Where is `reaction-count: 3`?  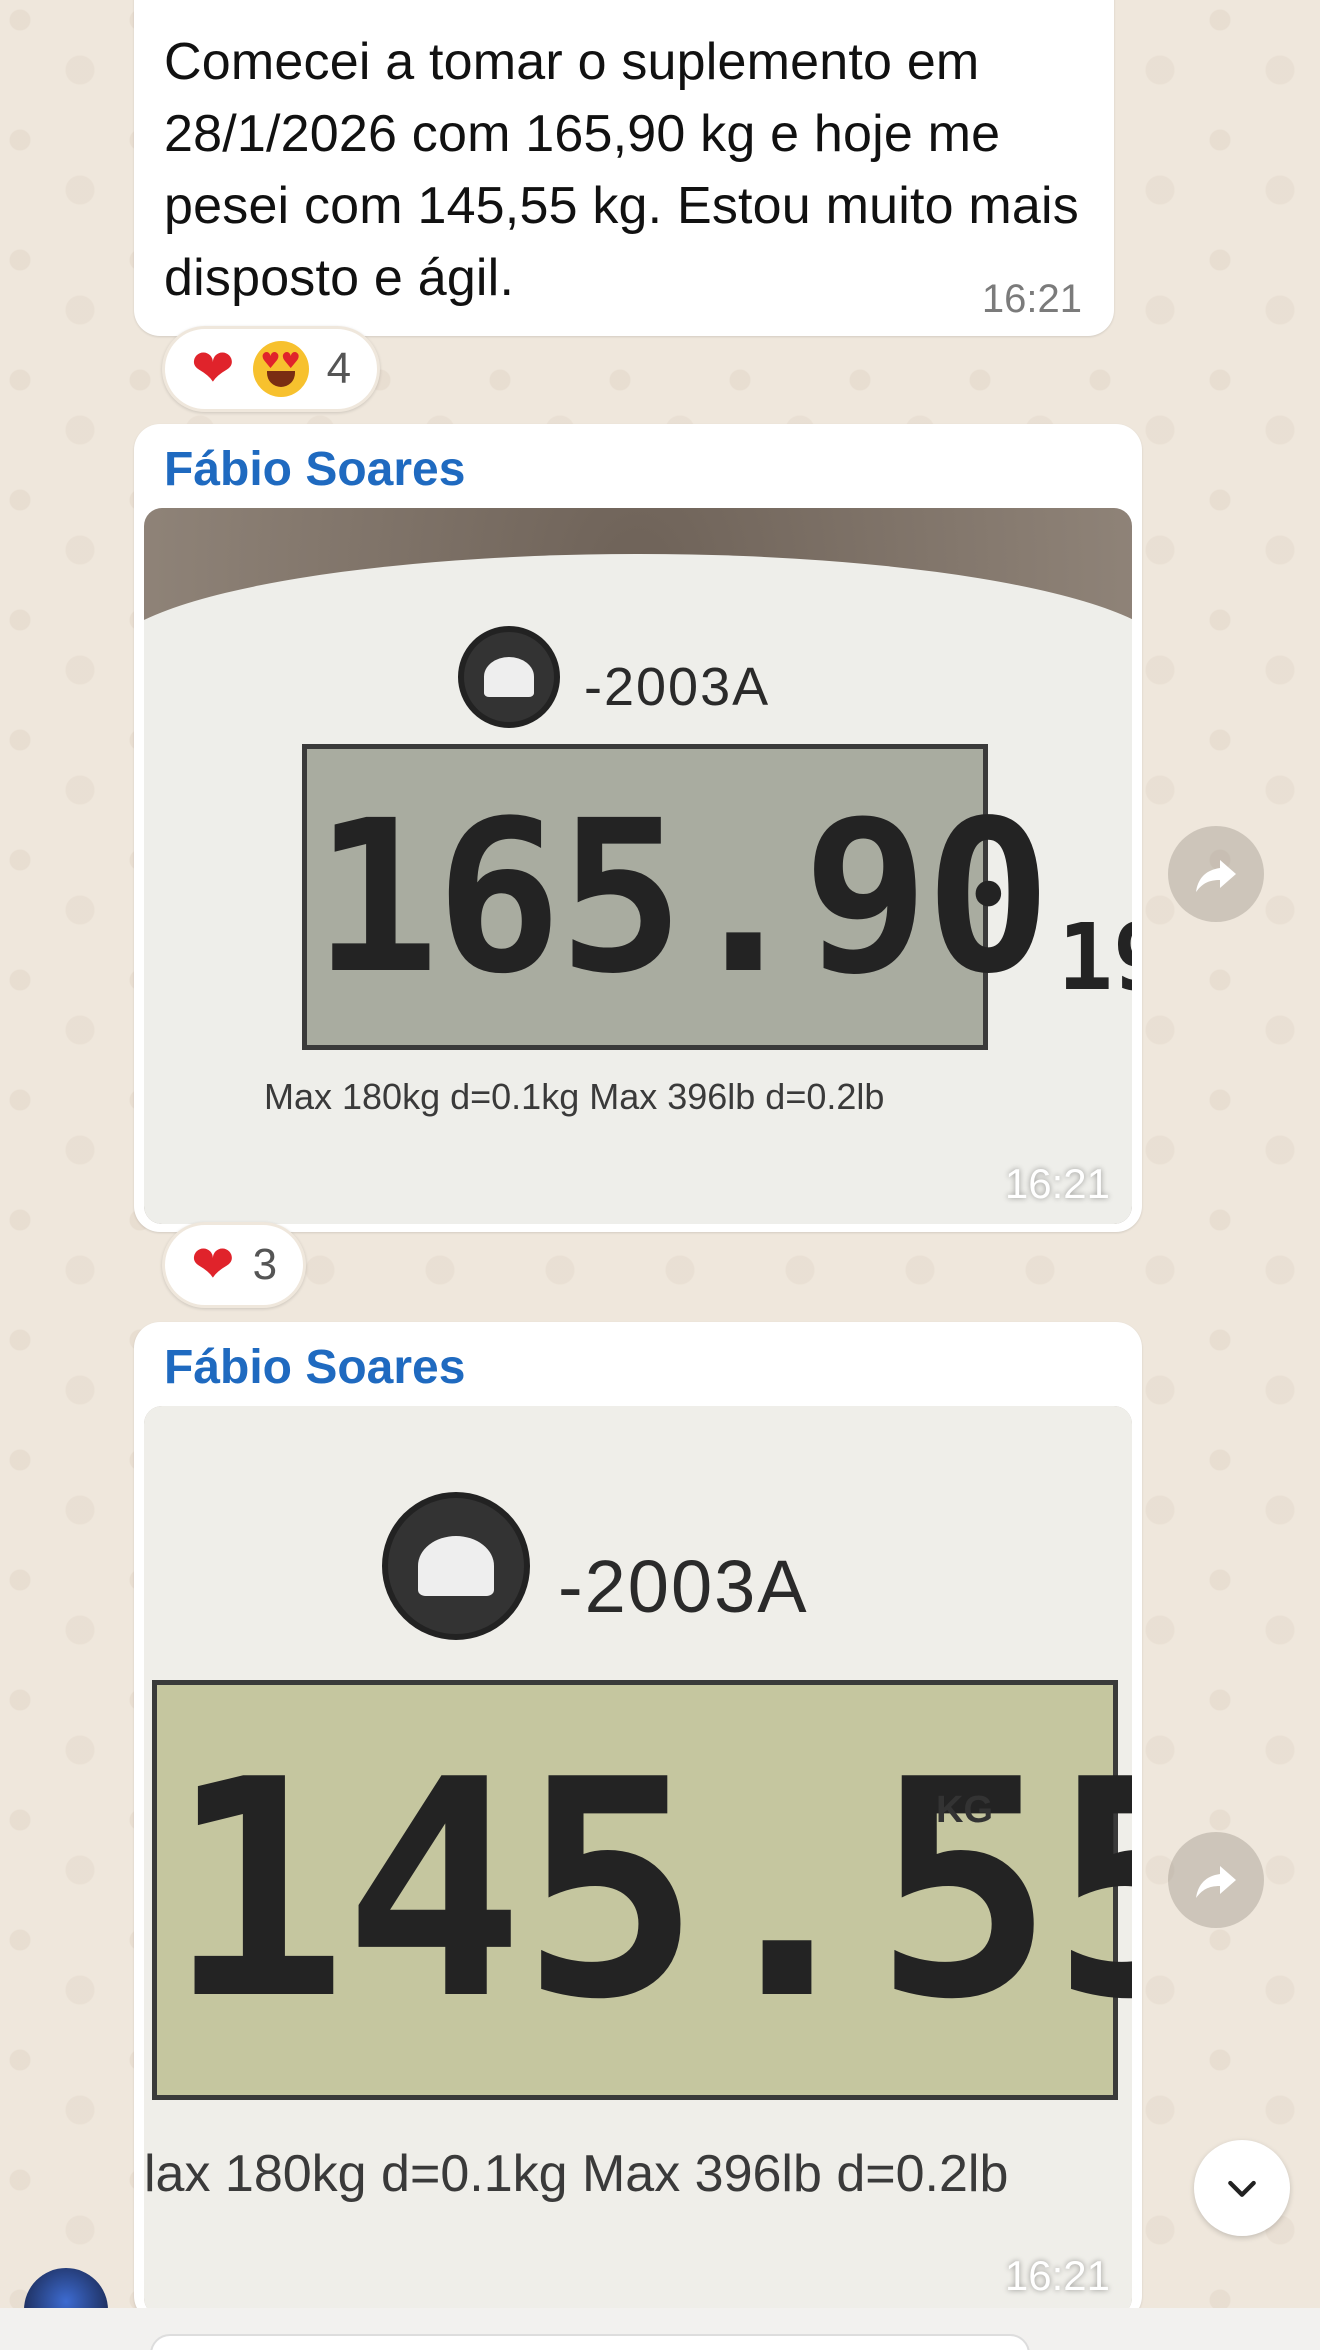 reaction-count: 3 is located at coordinates (265, 1264).